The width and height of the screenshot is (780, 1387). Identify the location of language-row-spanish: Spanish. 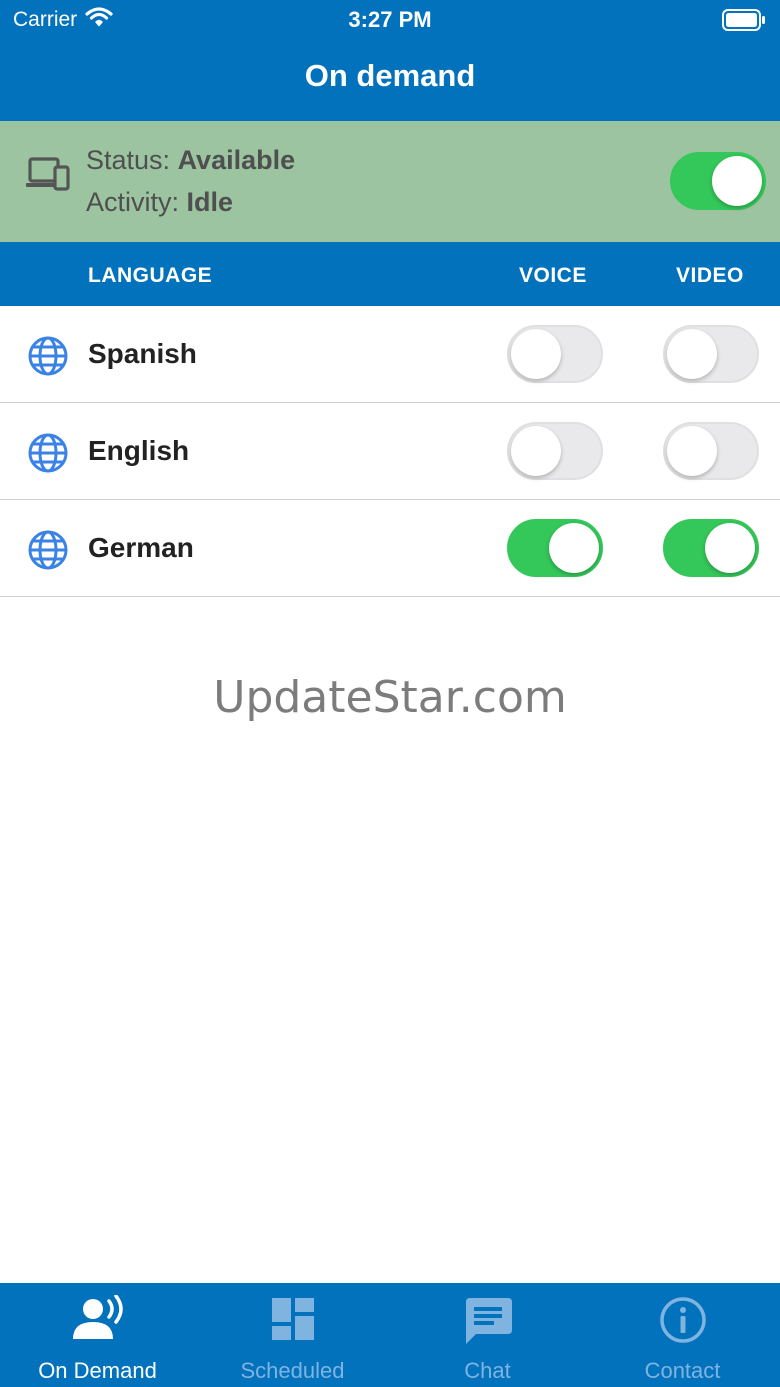
(390, 354).